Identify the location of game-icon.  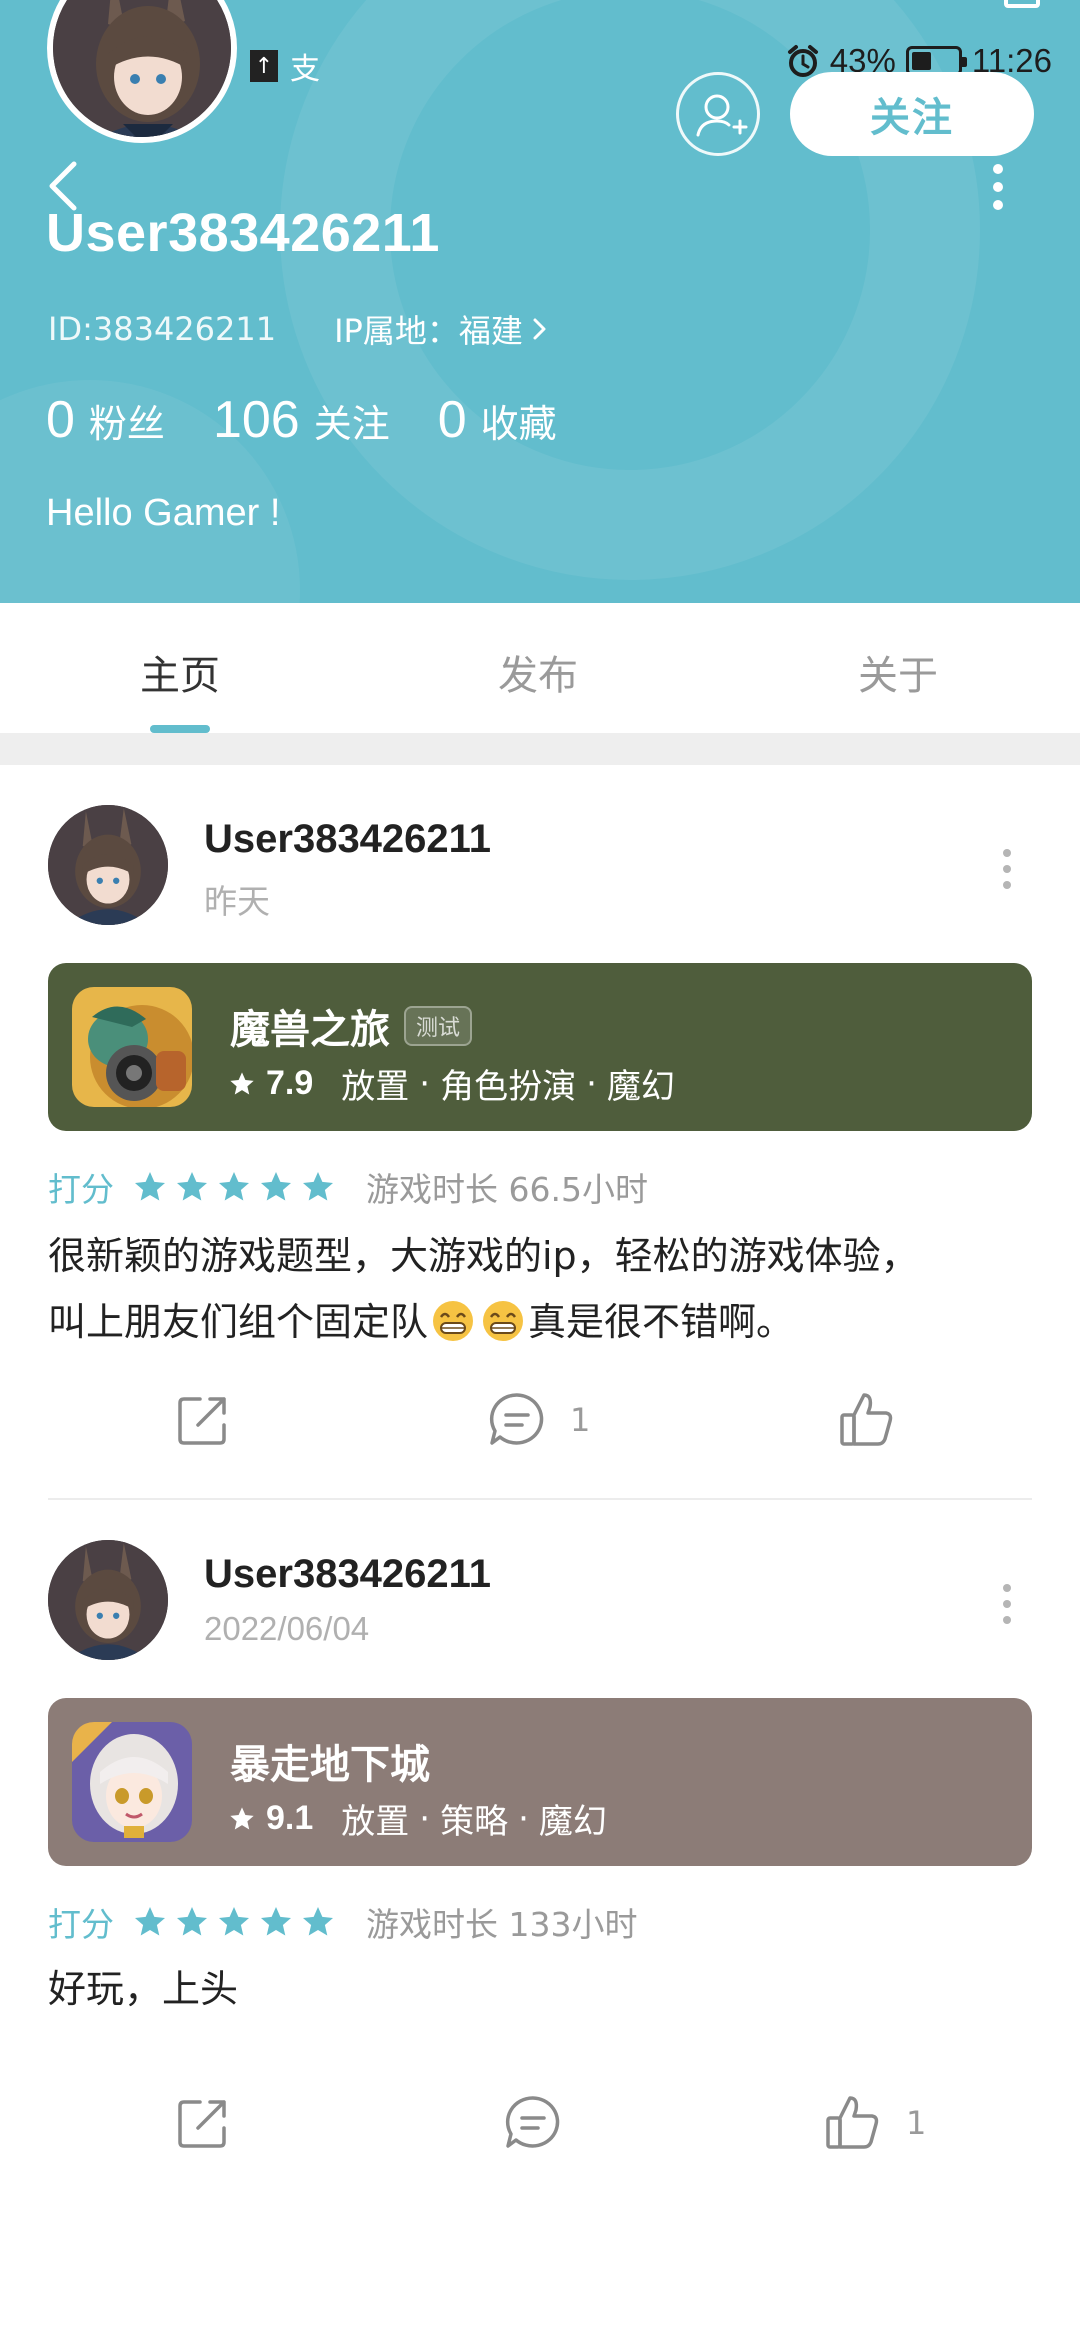
(132, 1047).